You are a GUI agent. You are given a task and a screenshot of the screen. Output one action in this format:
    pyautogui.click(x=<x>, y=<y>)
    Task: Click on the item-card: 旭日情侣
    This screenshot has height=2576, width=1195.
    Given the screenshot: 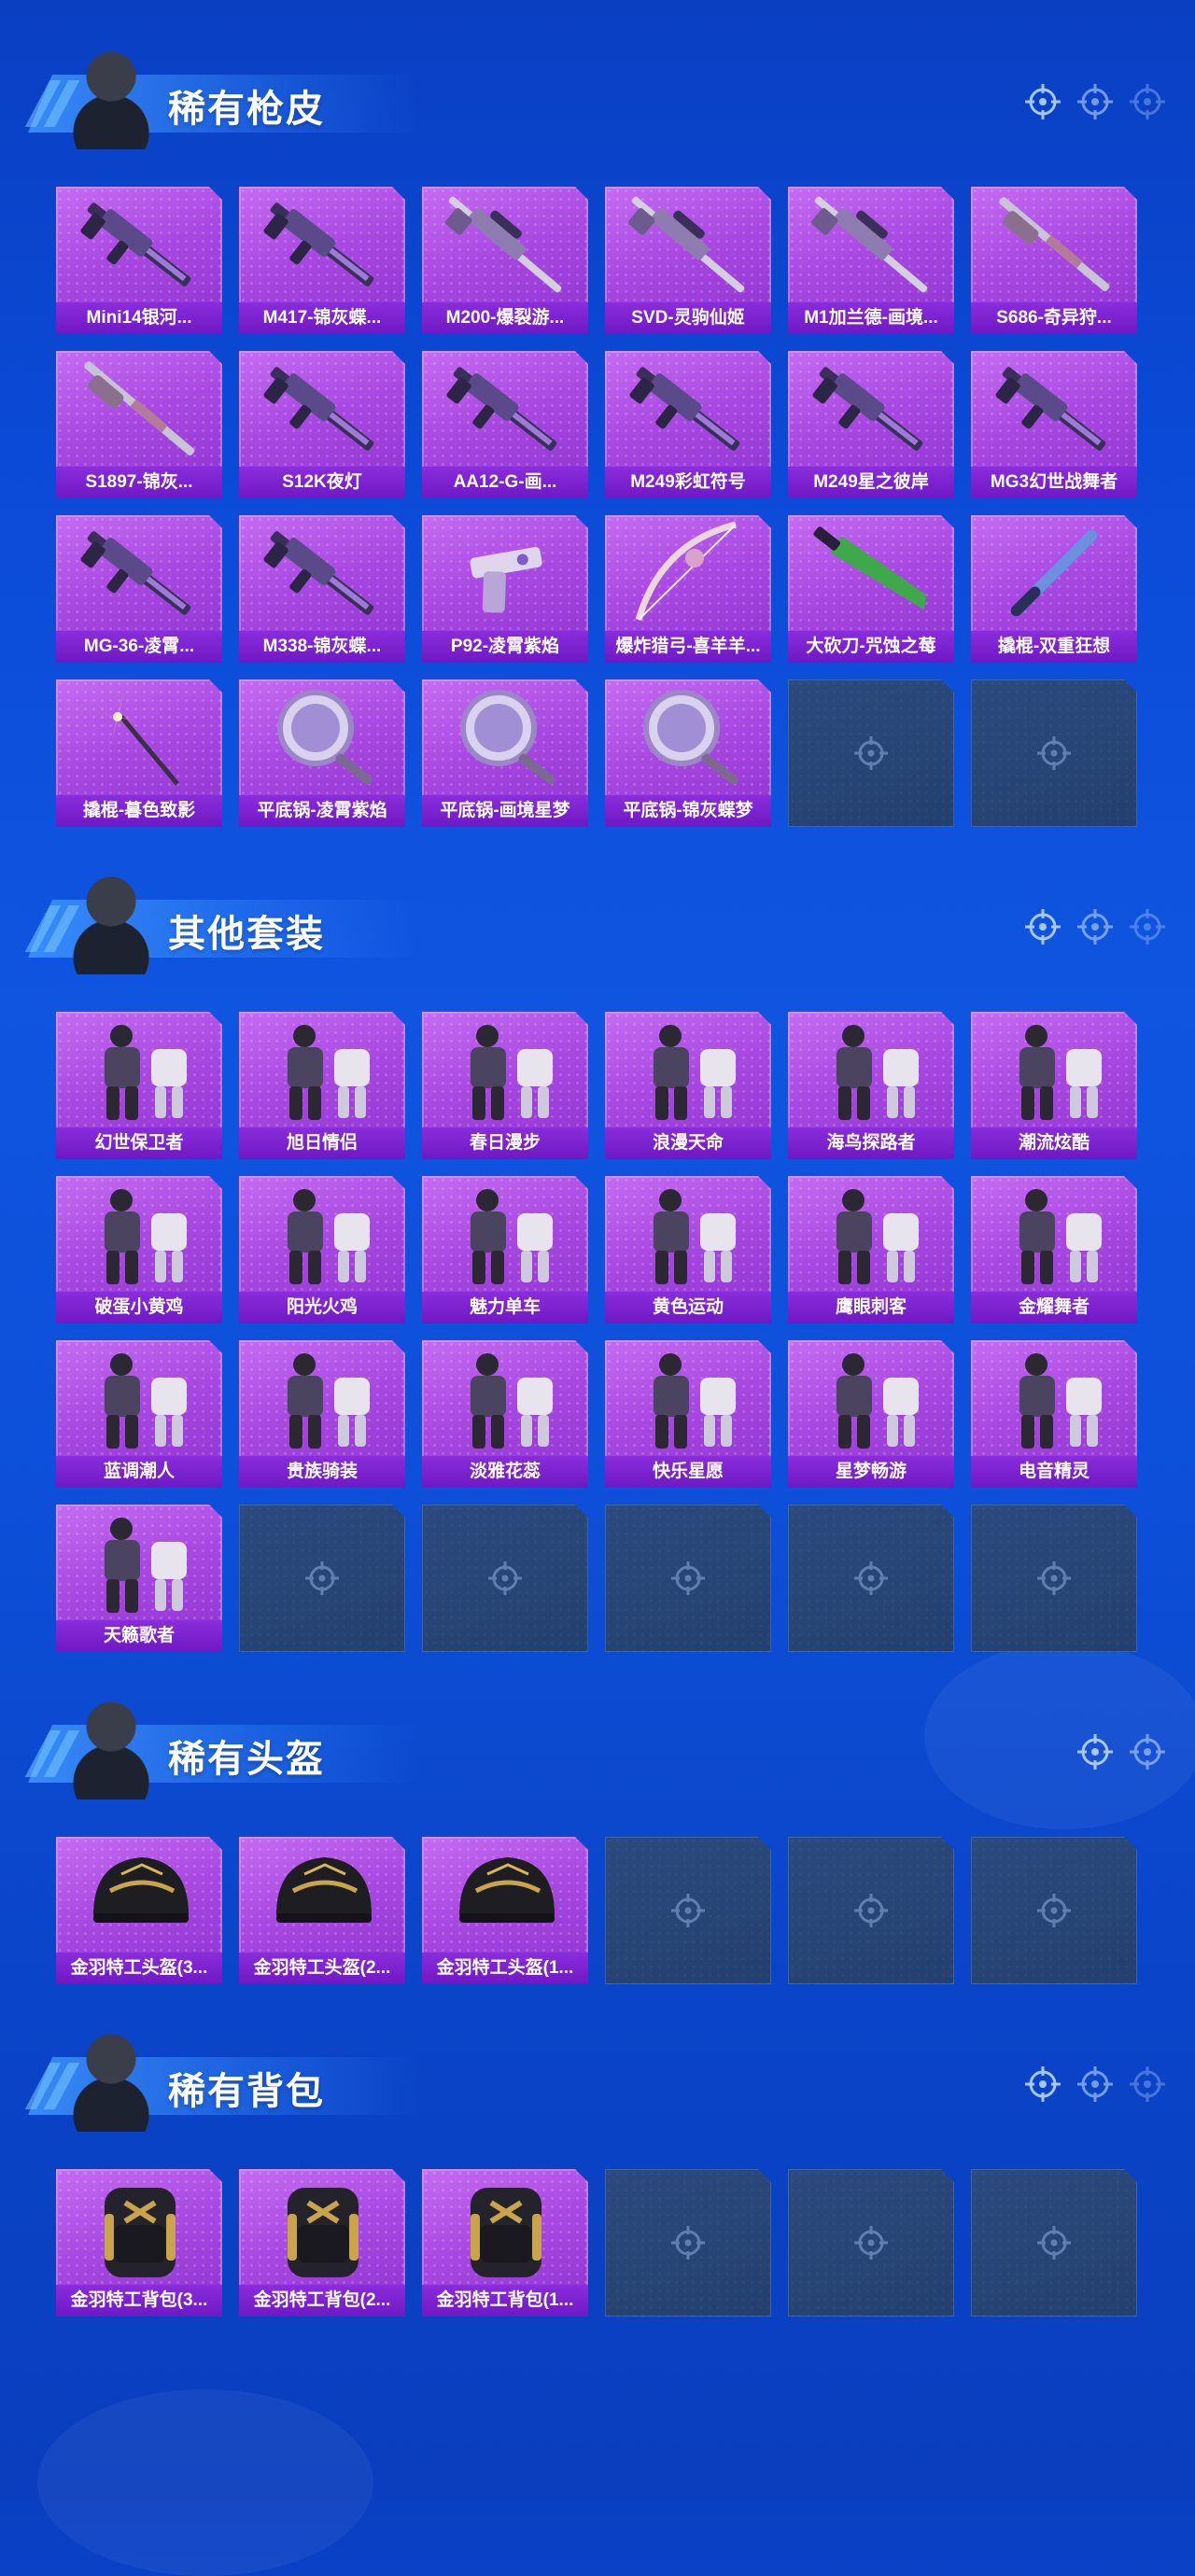 What is the action you would take?
    pyautogui.click(x=322, y=1085)
    